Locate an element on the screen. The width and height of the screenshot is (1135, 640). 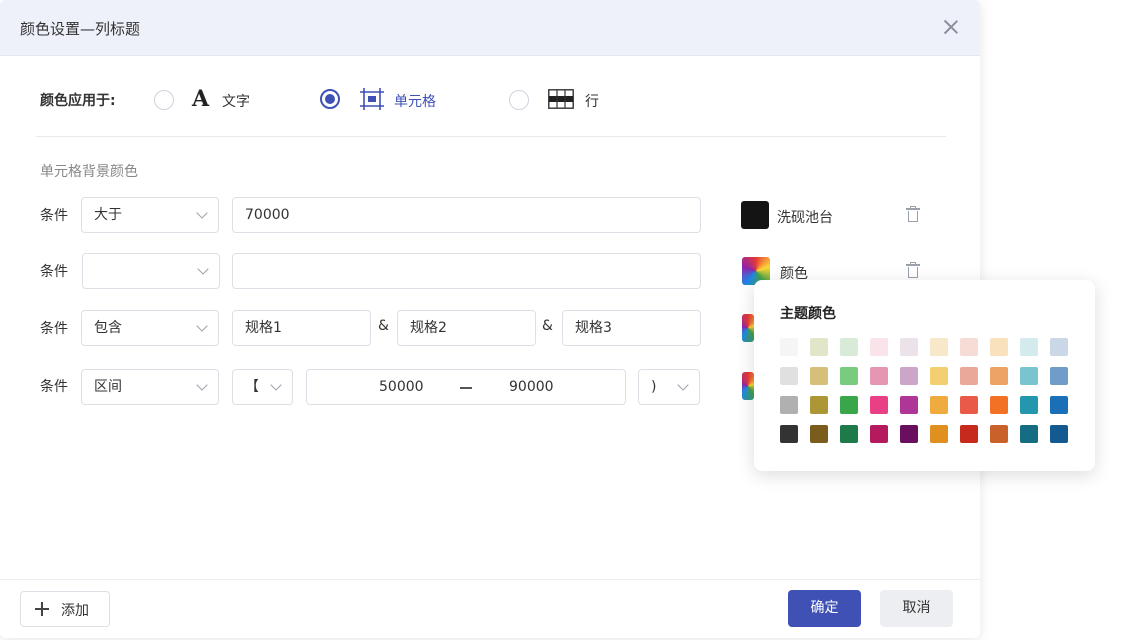
dialog-title: 颜色设置—列标题 is located at coordinates (80, 29).